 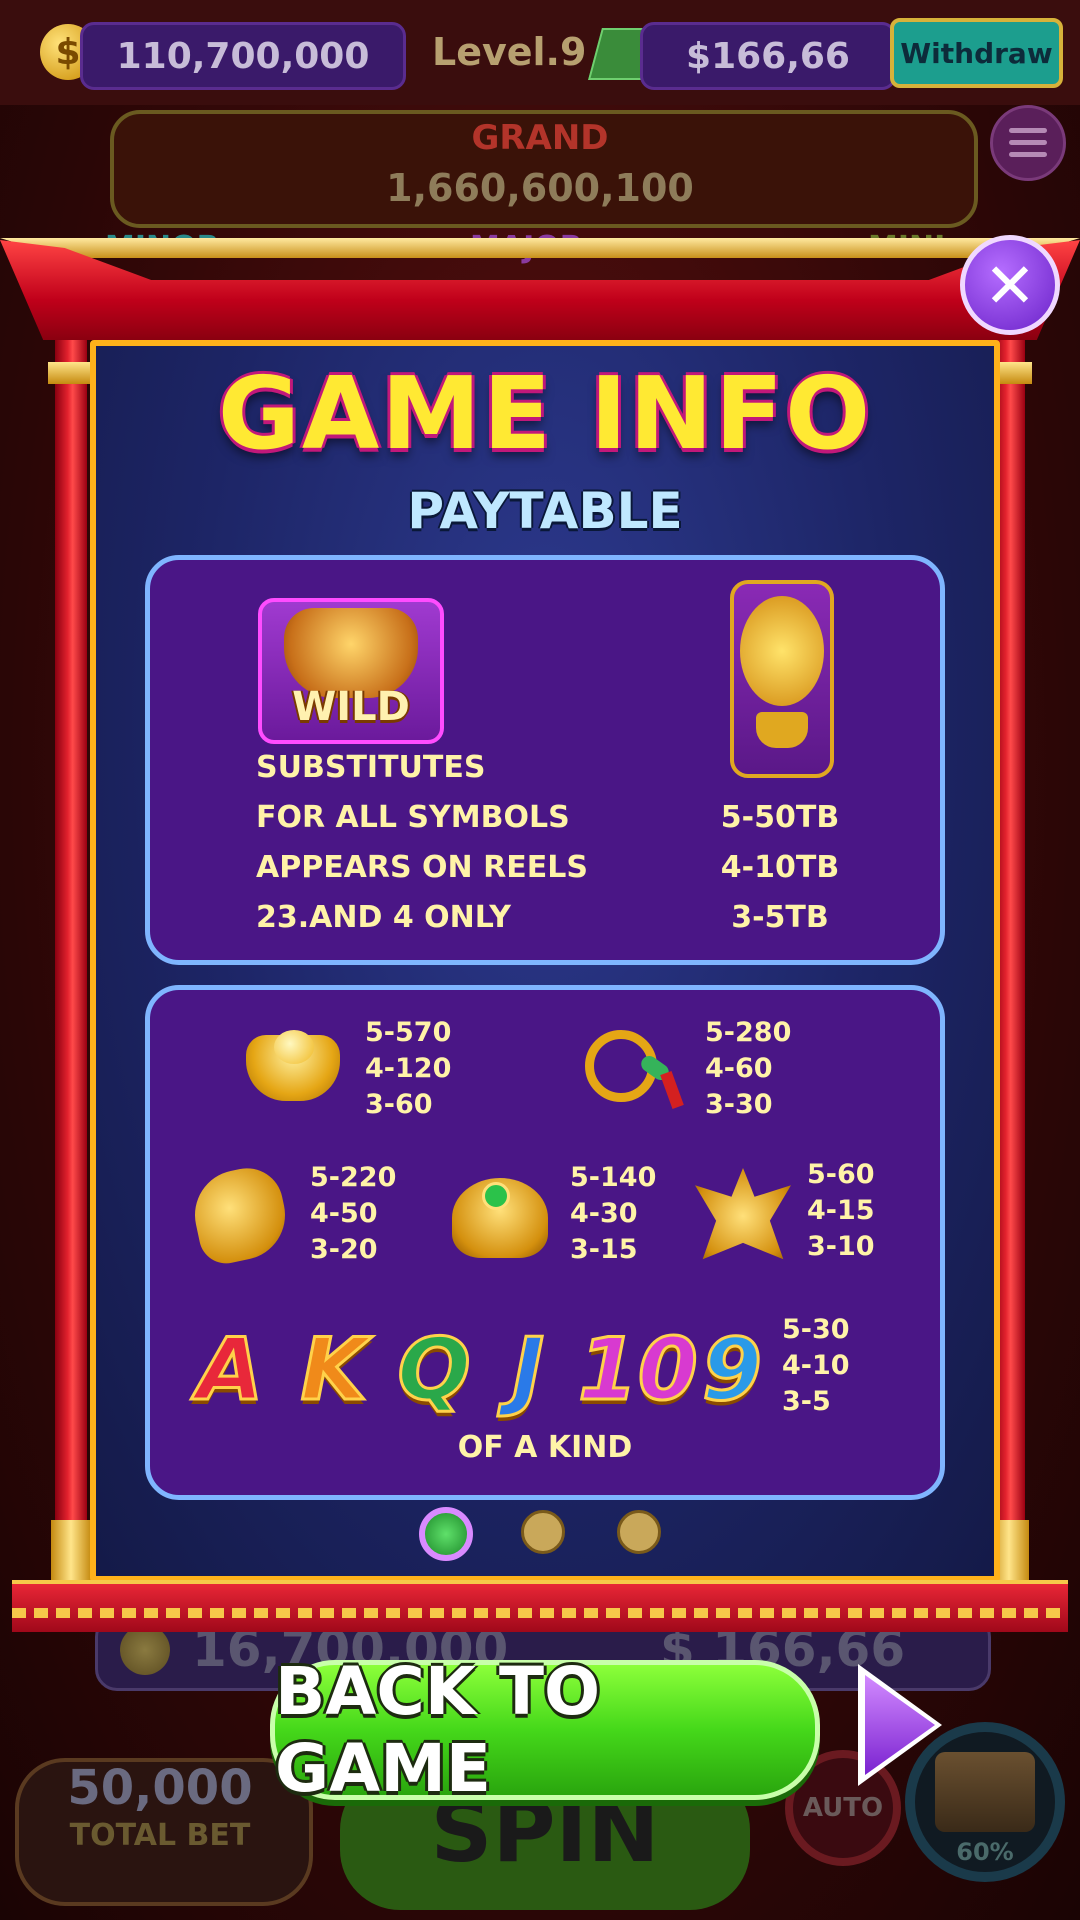 I want to click on left-pillar, so click(x=71, y=960).